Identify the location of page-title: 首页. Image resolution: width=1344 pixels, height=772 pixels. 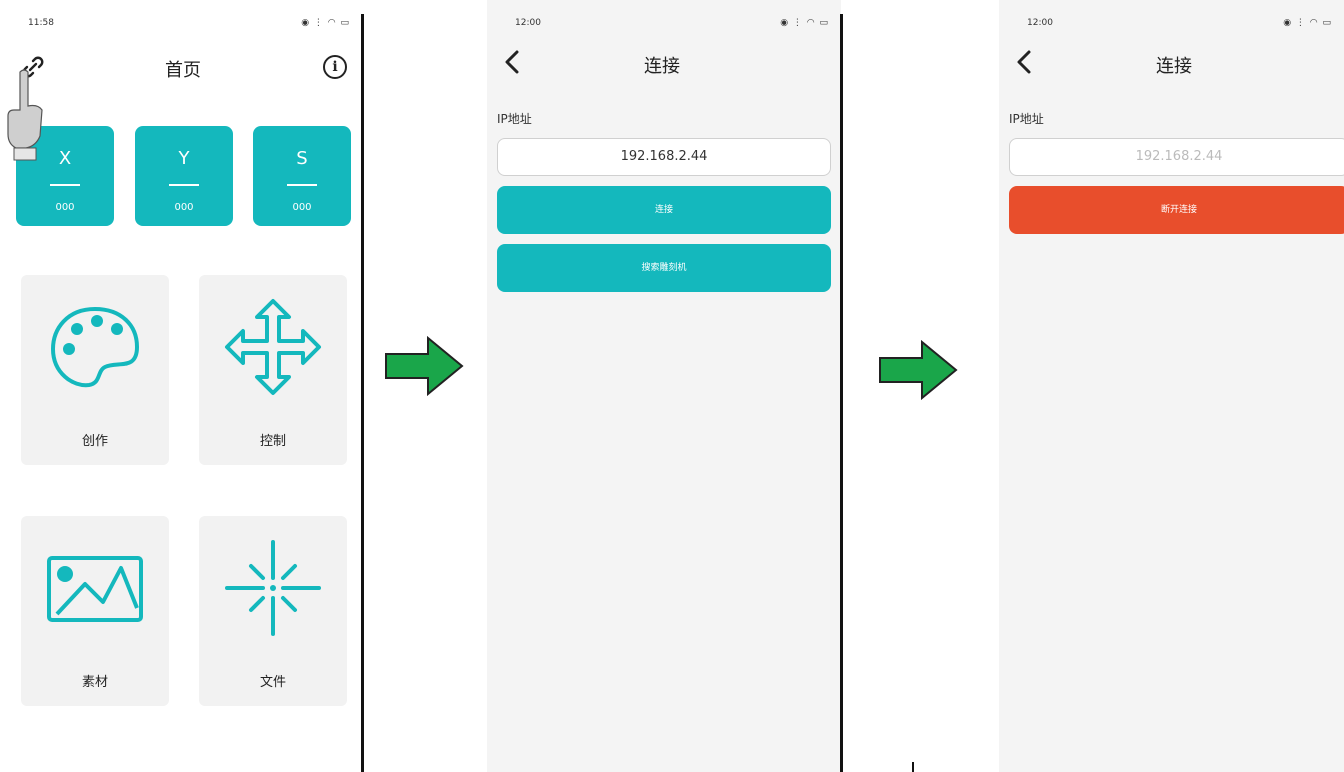
(183, 70).